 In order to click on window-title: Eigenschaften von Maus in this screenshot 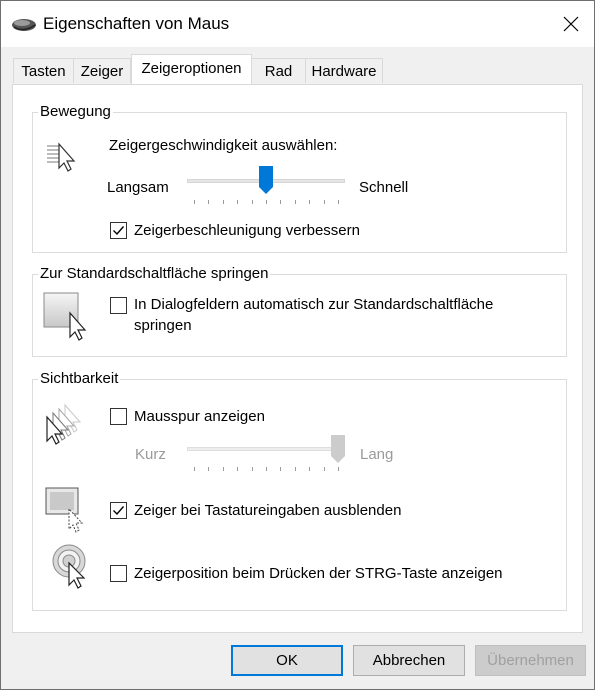, I will do `click(136, 23)`.